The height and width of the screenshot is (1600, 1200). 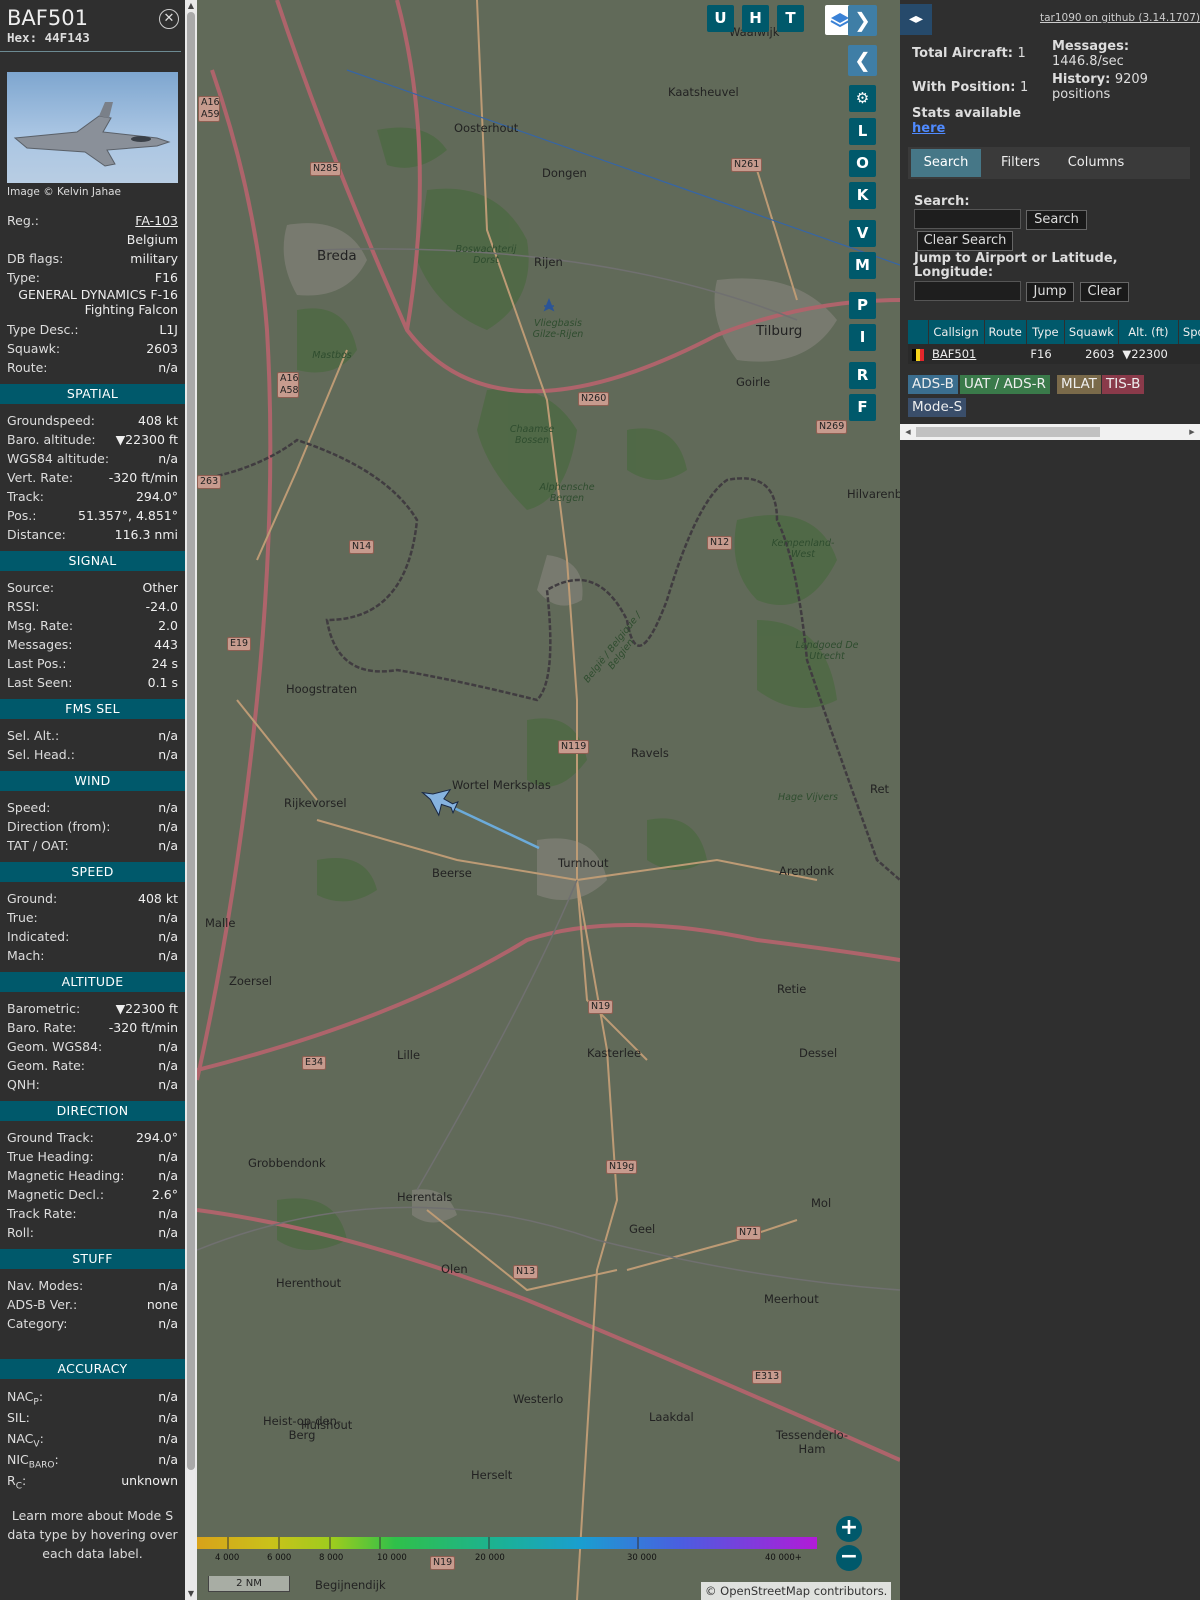 What do you see at coordinates (92, 1369) in the screenshot?
I see `section-title-accuracy: ACCURACY` at bounding box center [92, 1369].